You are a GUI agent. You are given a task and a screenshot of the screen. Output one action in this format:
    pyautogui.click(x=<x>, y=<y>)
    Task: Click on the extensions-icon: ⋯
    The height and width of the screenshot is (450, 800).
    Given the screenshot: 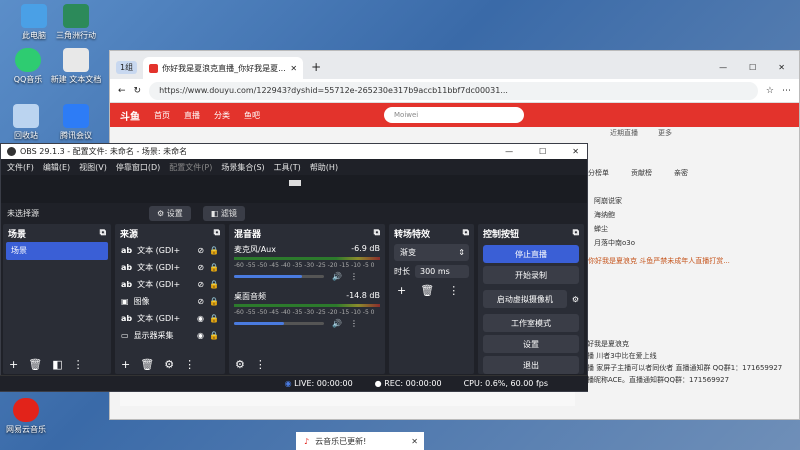 What is the action you would take?
    pyautogui.click(x=786, y=91)
    